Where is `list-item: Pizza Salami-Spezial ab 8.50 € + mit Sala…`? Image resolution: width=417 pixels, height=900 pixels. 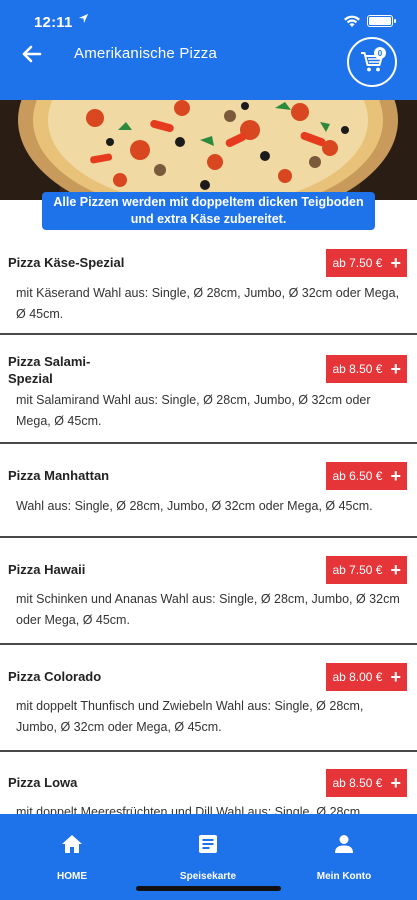 list-item: Pizza Salami-Spezial ab 8.50 € + mit Sala… is located at coordinates (208, 389).